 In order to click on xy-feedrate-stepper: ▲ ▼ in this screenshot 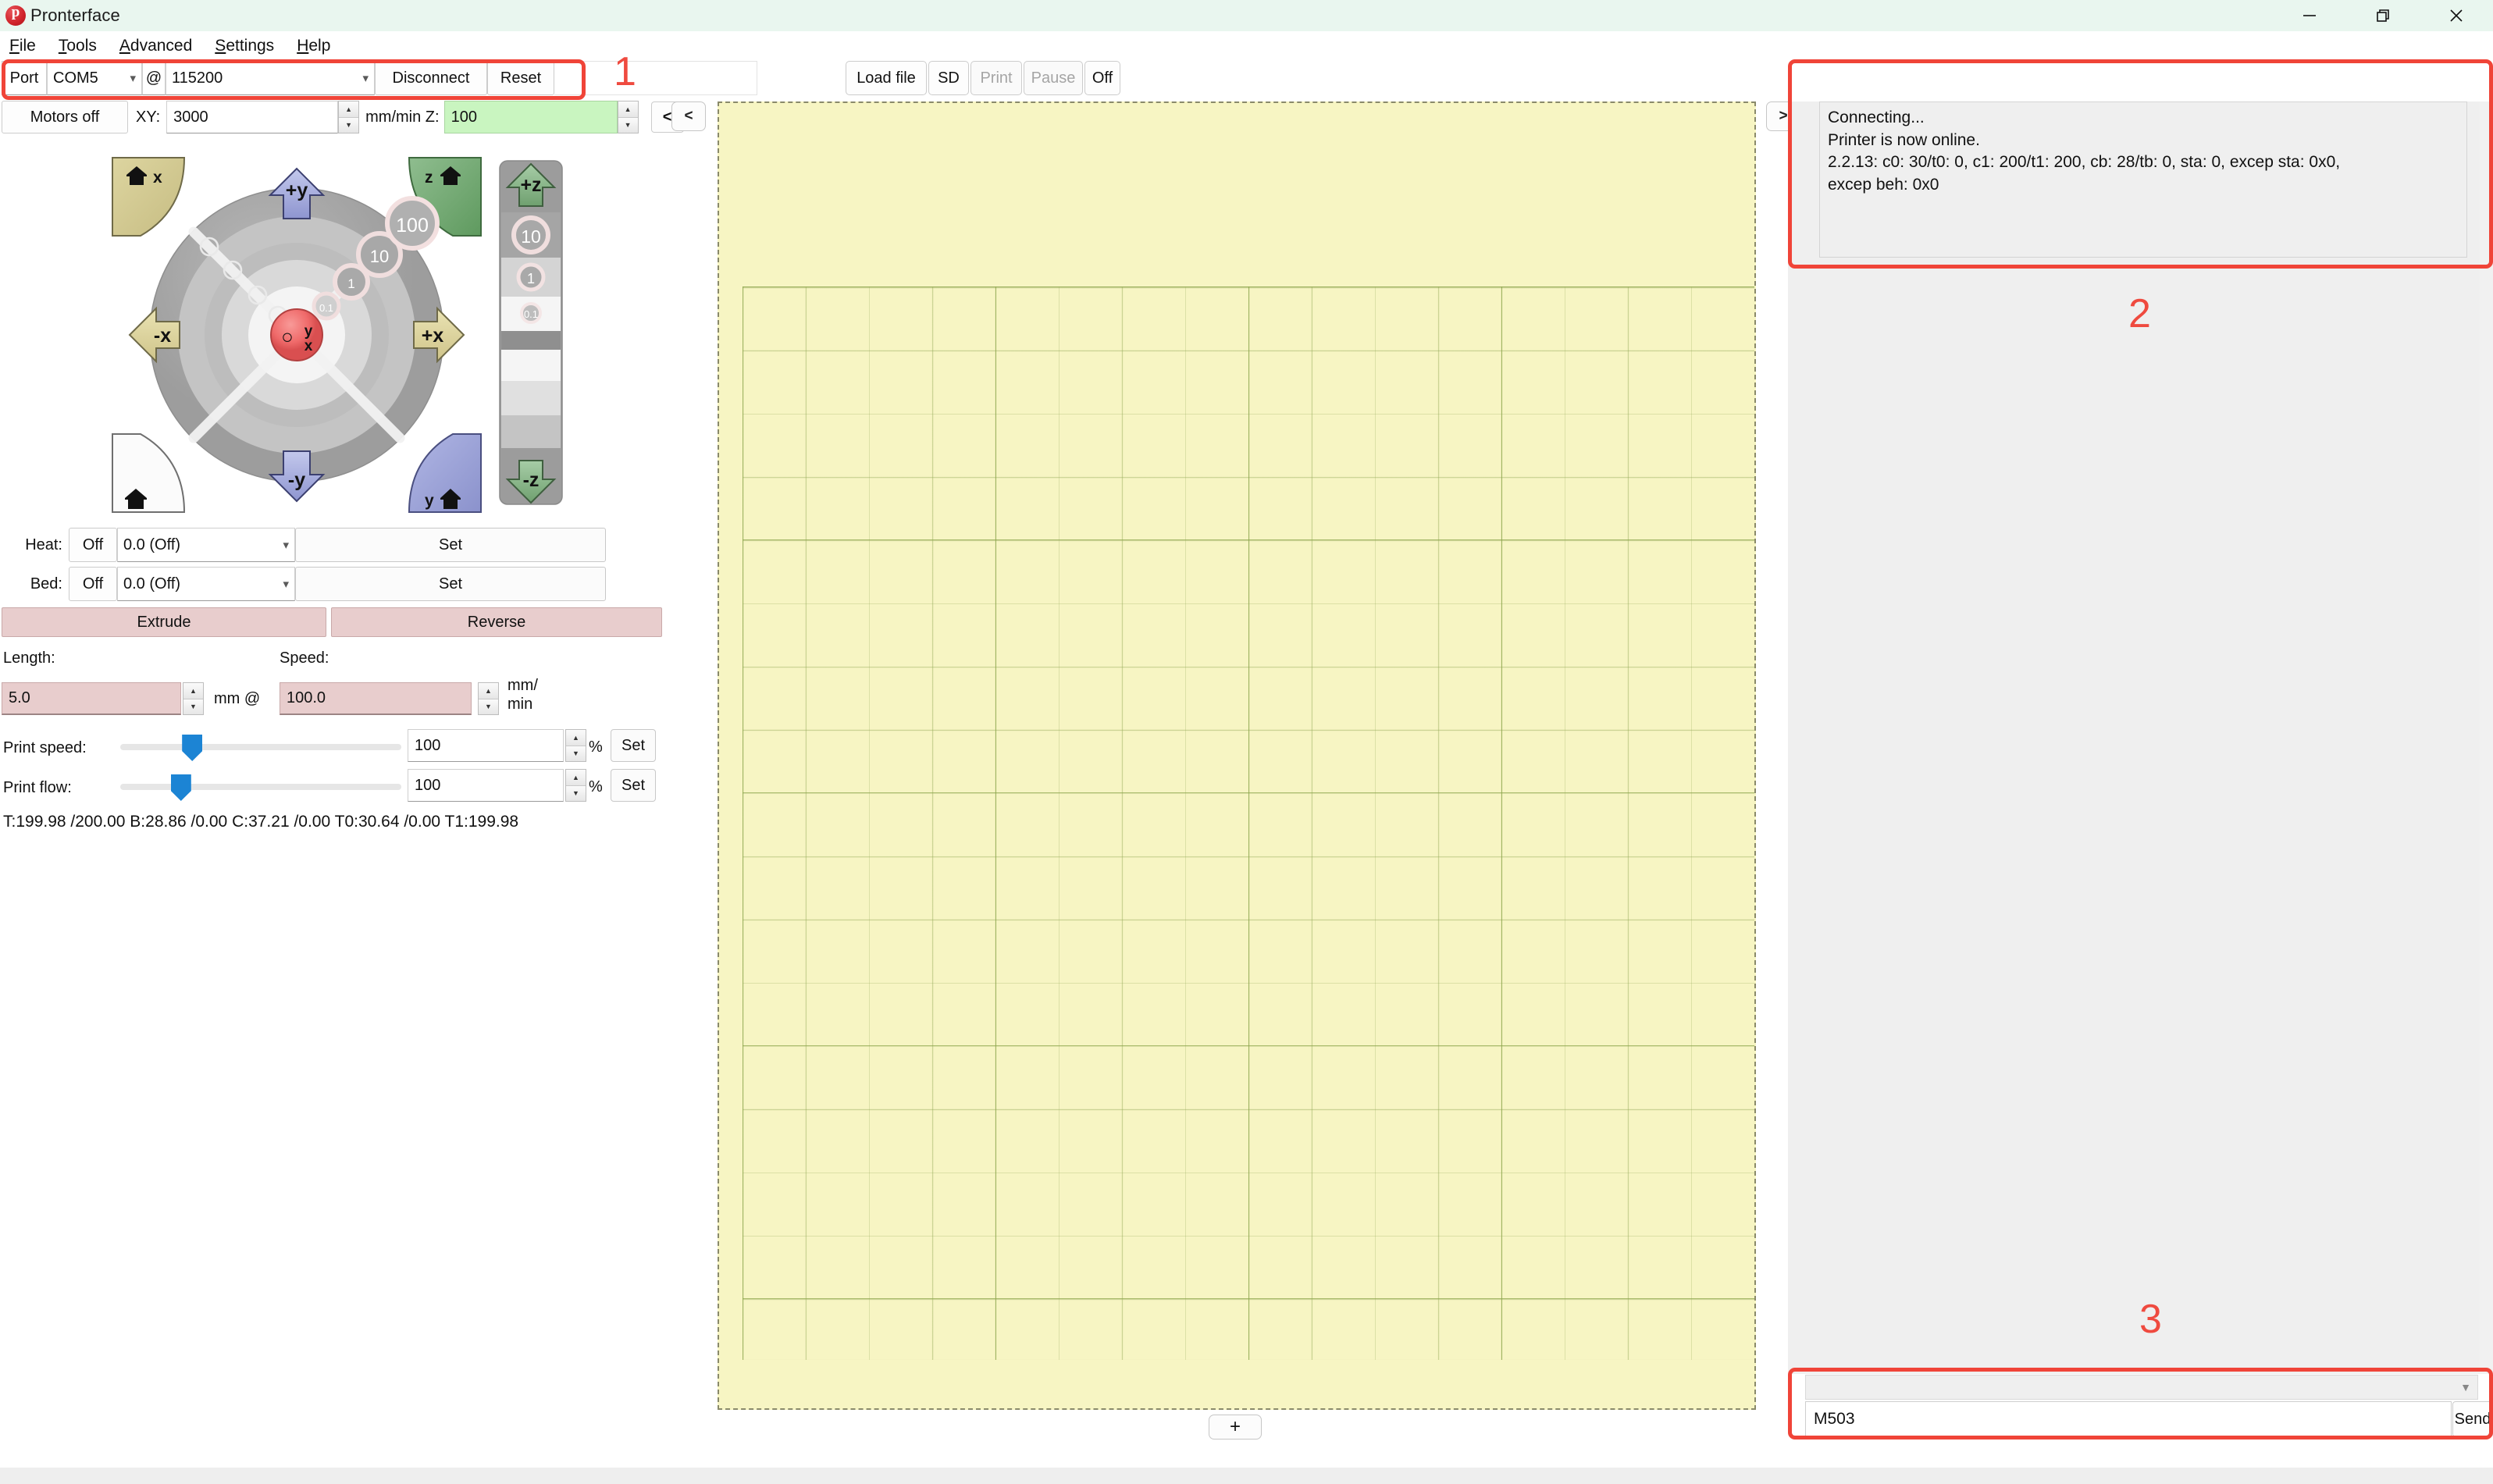, I will do `click(349, 117)`.